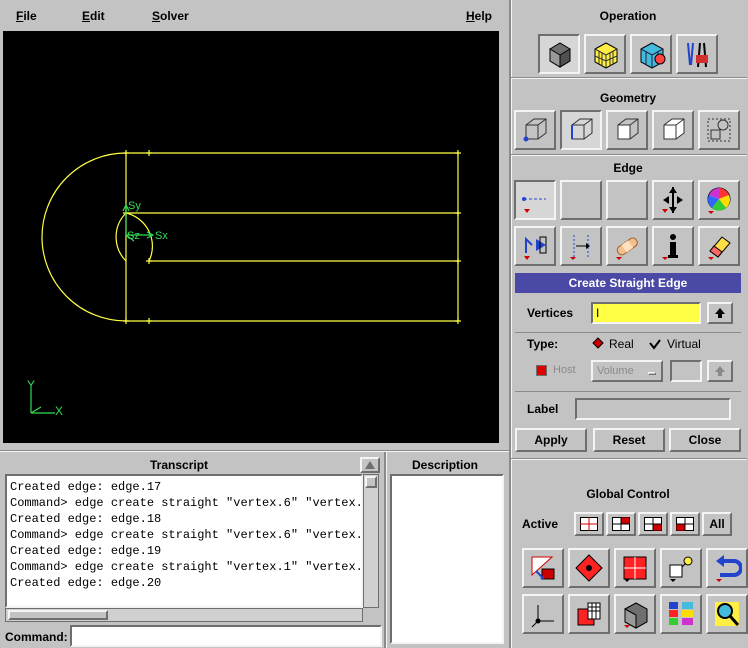  What do you see at coordinates (26, 16) in the screenshot?
I see `menu-file: File` at bounding box center [26, 16].